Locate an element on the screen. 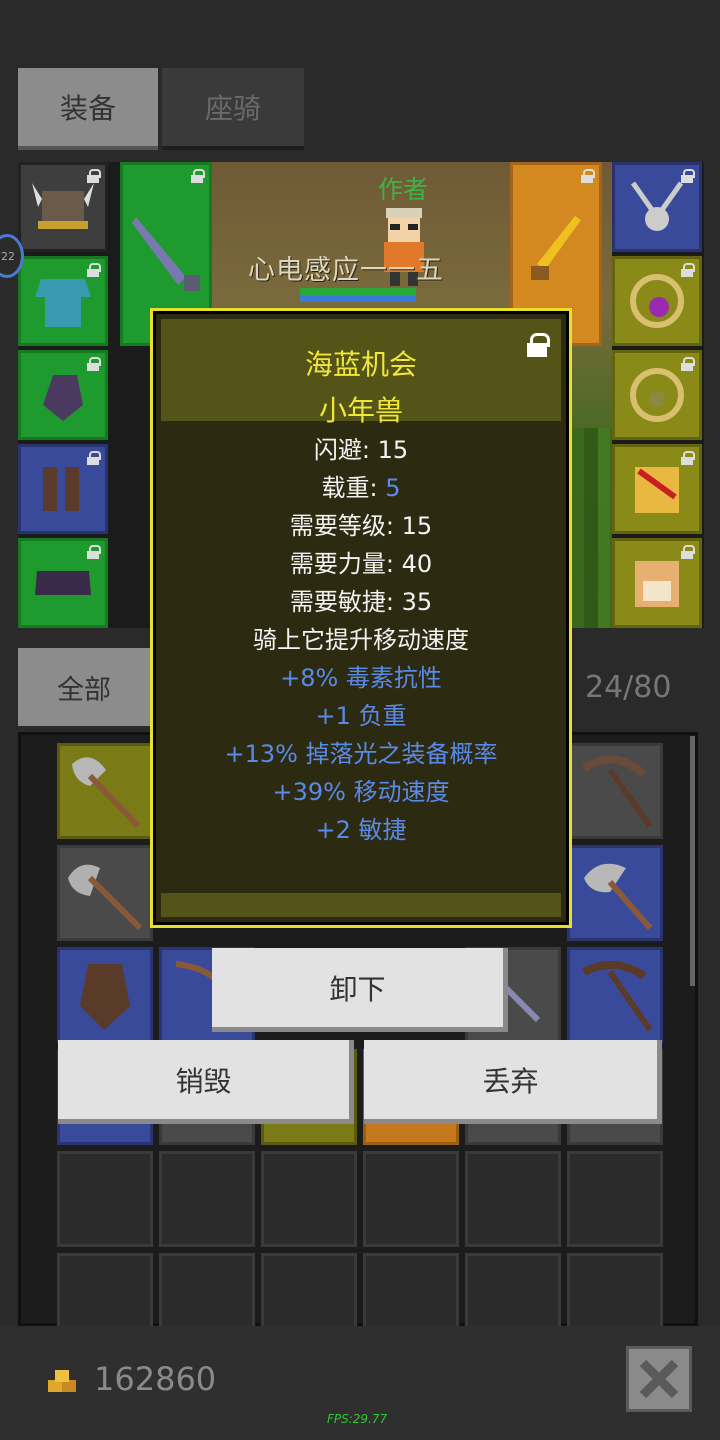 Image resolution: width=720 pixels, height=1440 pixels. destroy-button: 销毁 is located at coordinates (206, 1082).